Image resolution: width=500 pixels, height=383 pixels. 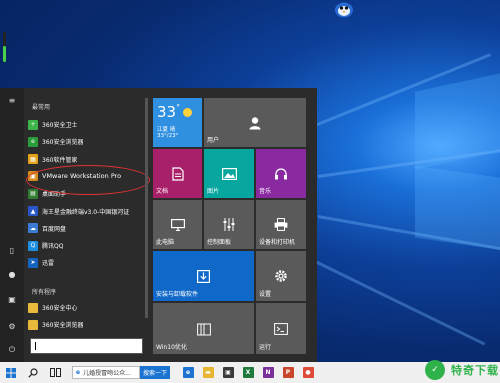 What do you see at coordinates (213, 140) in the screenshot?
I see `user-tile-label: 用户` at bounding box center [213, 140].